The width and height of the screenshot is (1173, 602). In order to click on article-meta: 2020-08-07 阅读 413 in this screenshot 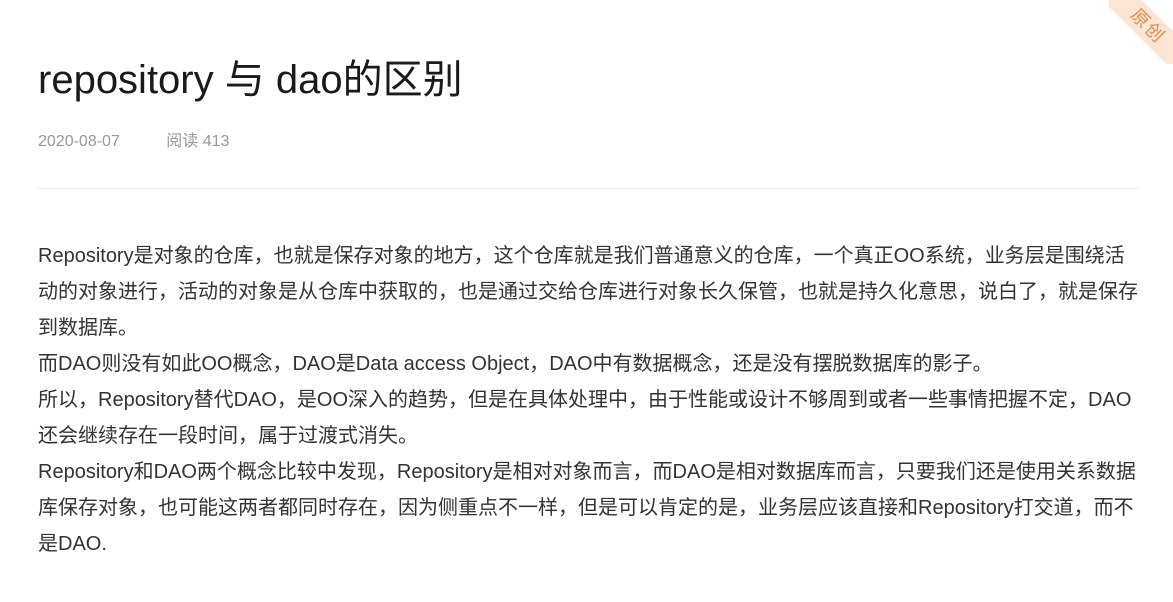, I will do `click(133, 142)`.